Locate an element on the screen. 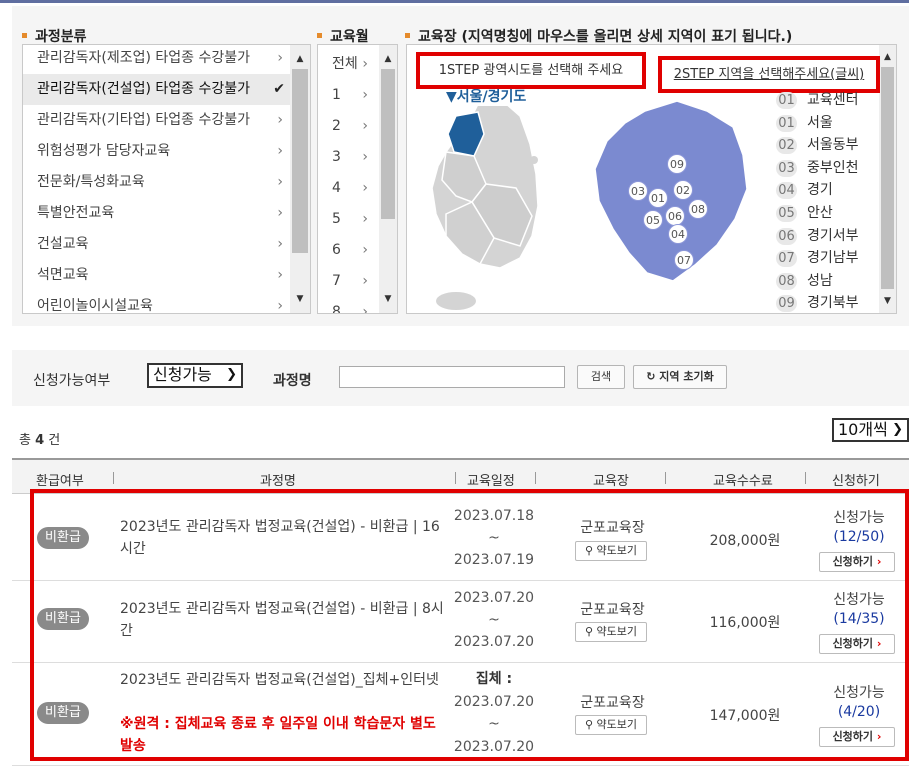 The image size is (909, 777). region-item: 05안산 is located at coordinates (804, 212).